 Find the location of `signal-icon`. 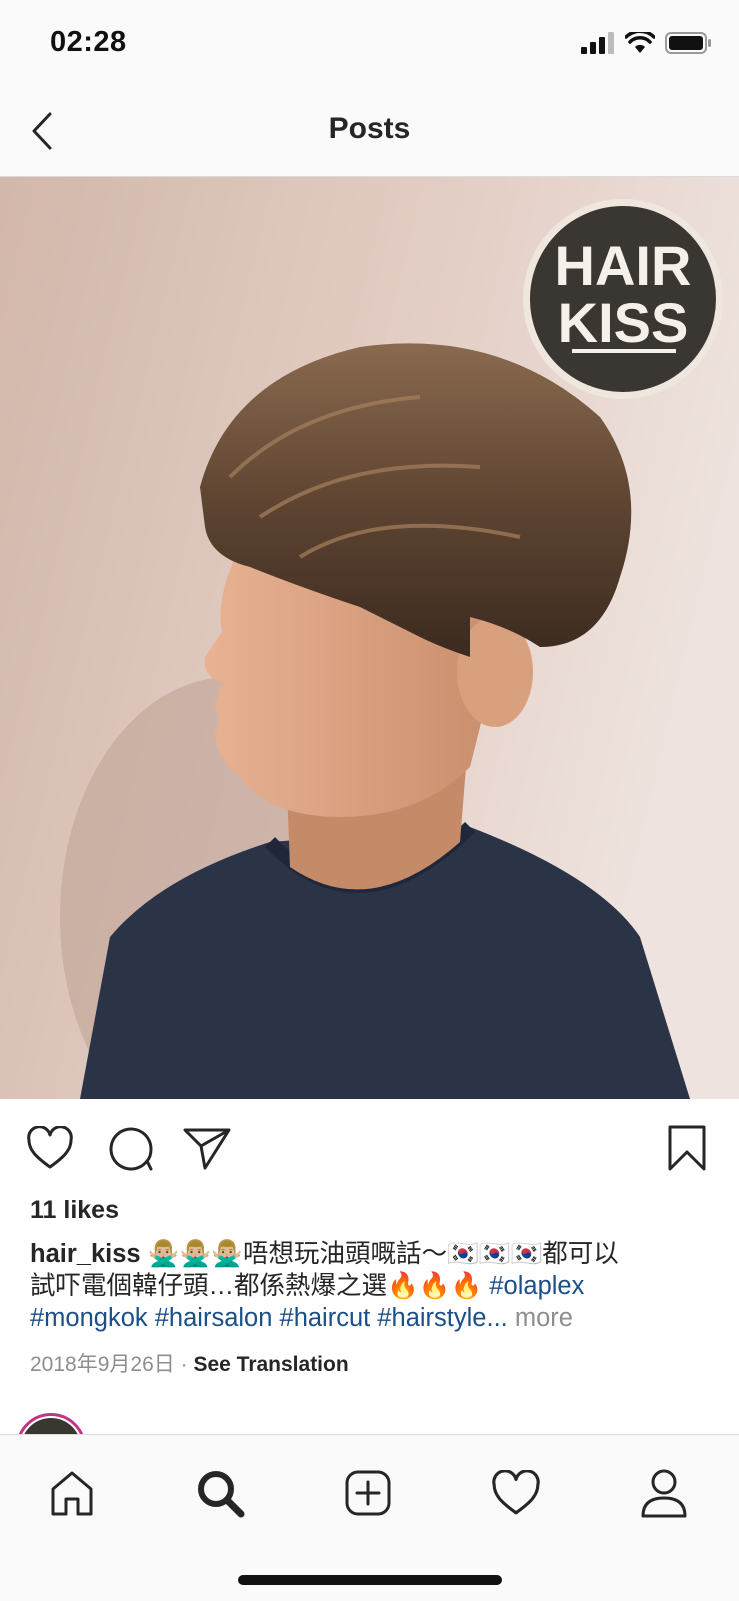

signal-icon is located at coordinates (597, 43).